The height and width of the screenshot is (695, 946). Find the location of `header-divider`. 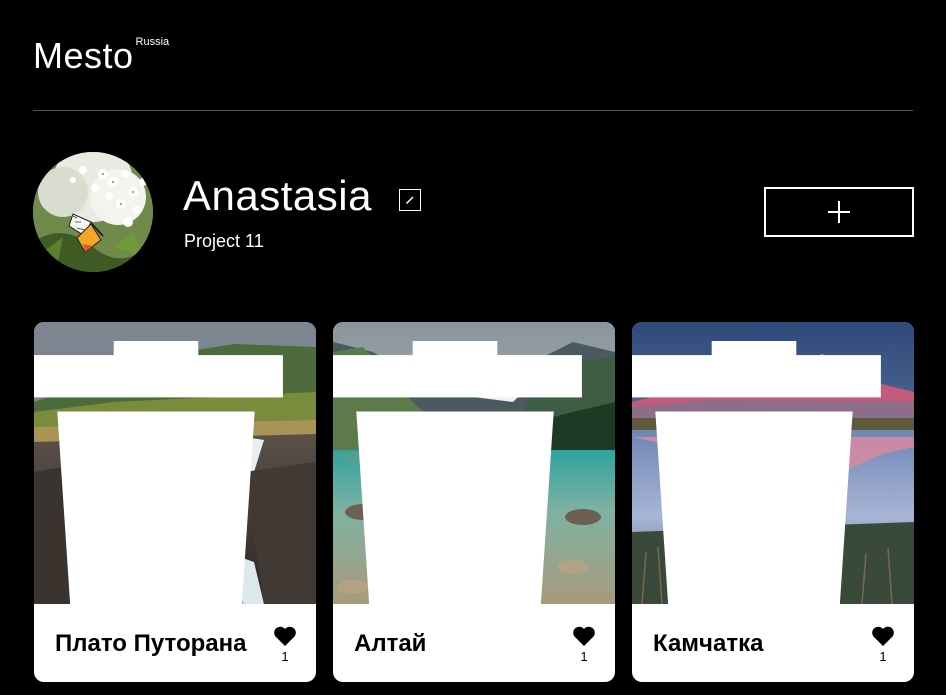

header-divider is located at coordinates (473, 110).